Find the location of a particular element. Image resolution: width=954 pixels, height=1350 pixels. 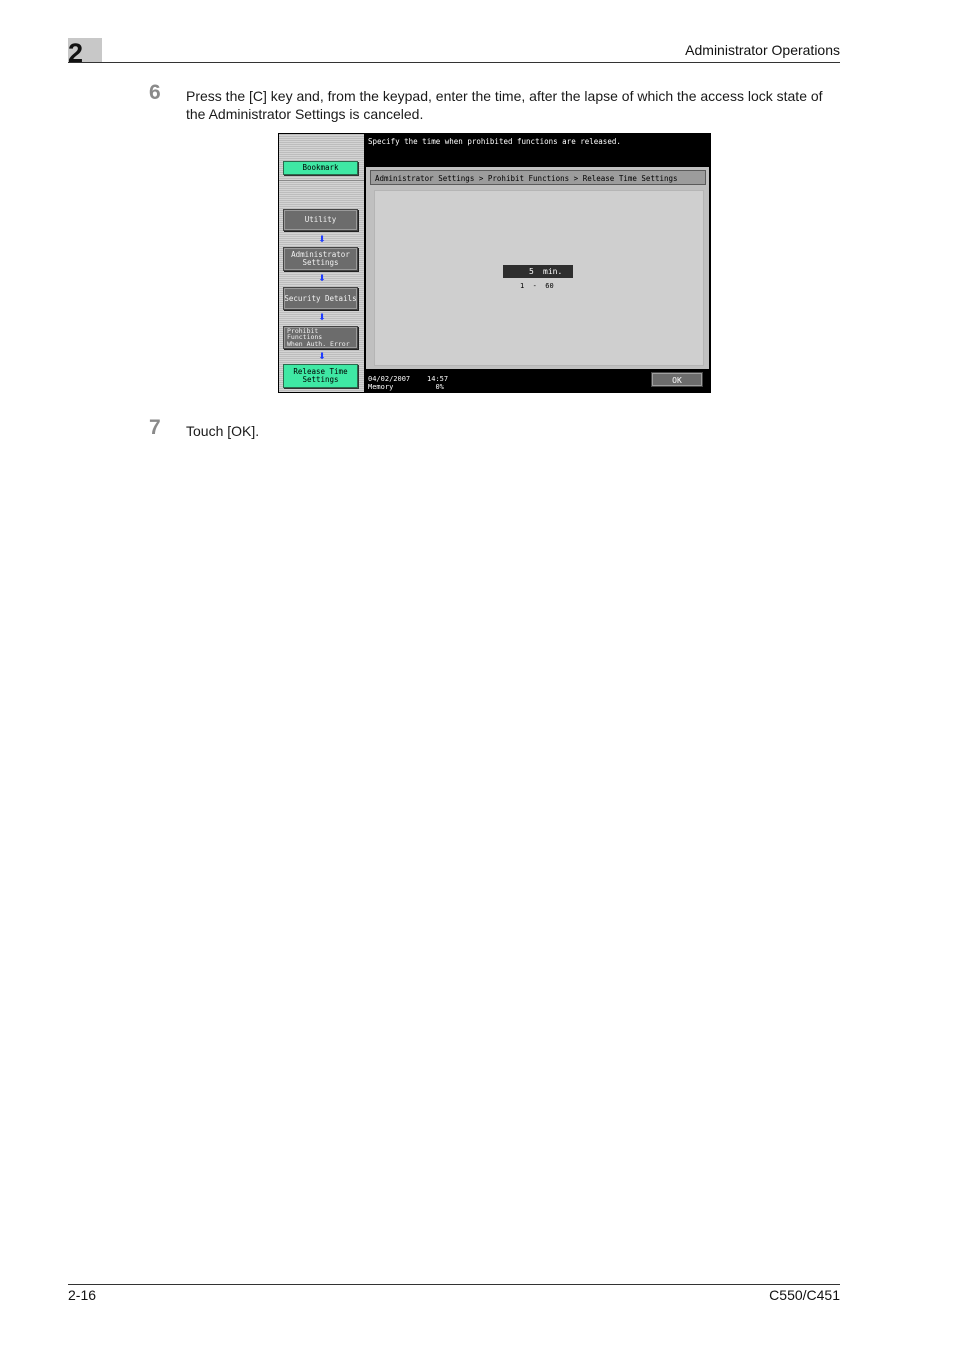

page-number: 2-16 is located at coordinates (82, 1295).